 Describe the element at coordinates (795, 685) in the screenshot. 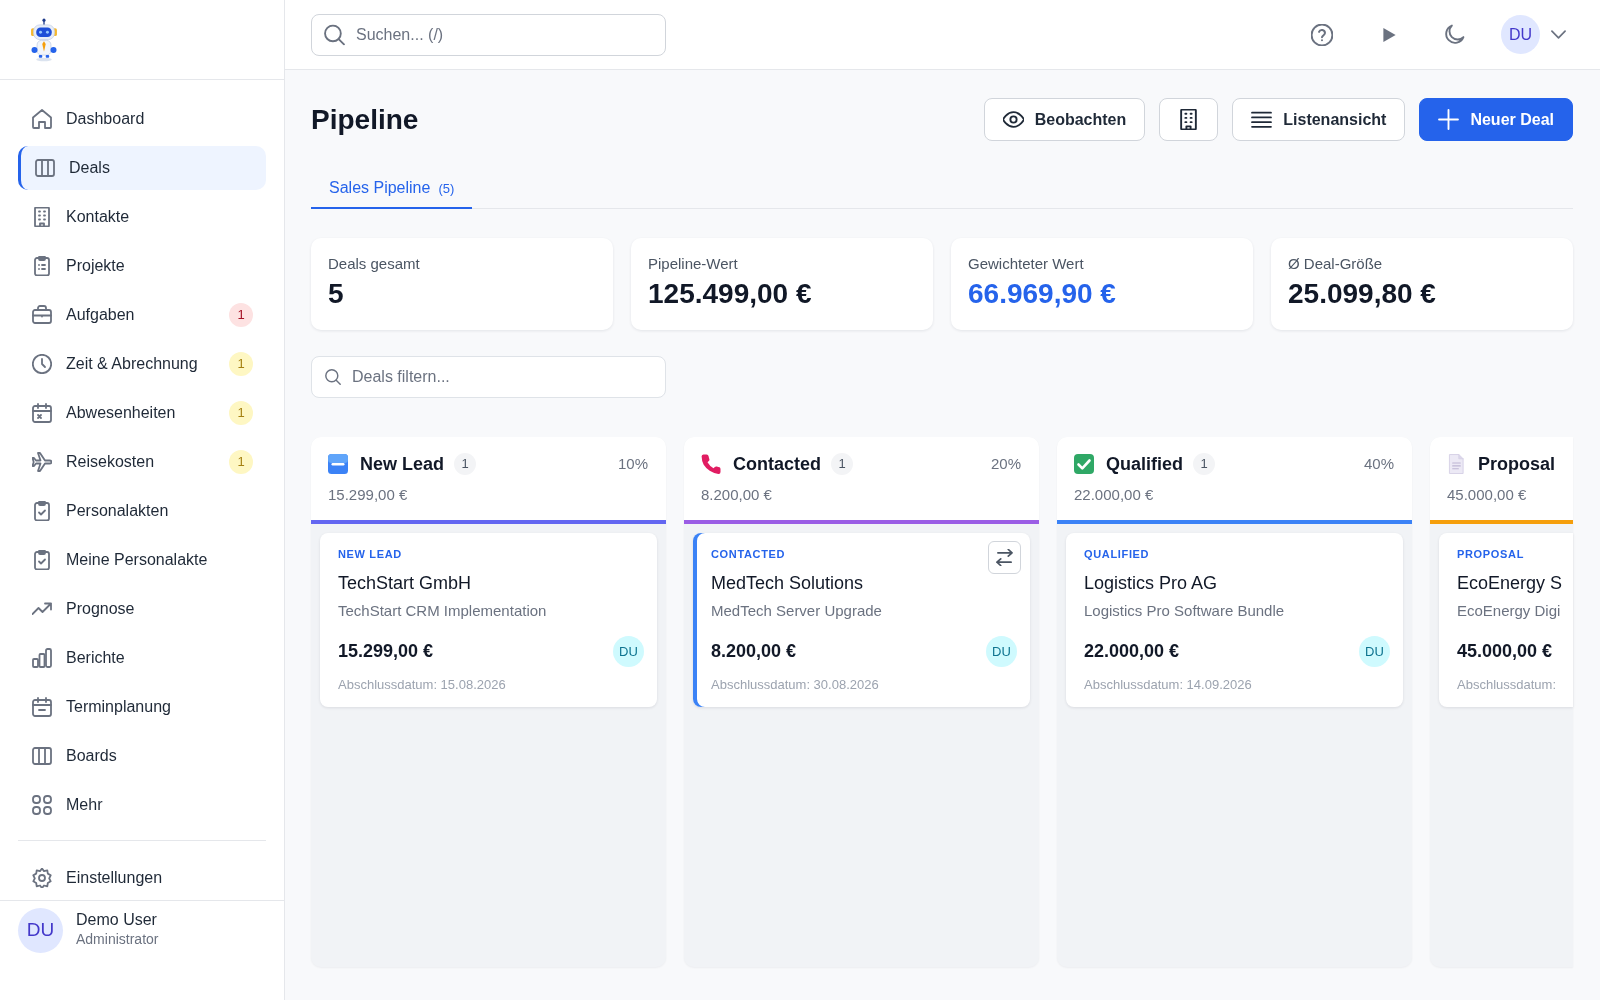

I see `close-date: Abschlussdatum: 30.08.2026` at that location.